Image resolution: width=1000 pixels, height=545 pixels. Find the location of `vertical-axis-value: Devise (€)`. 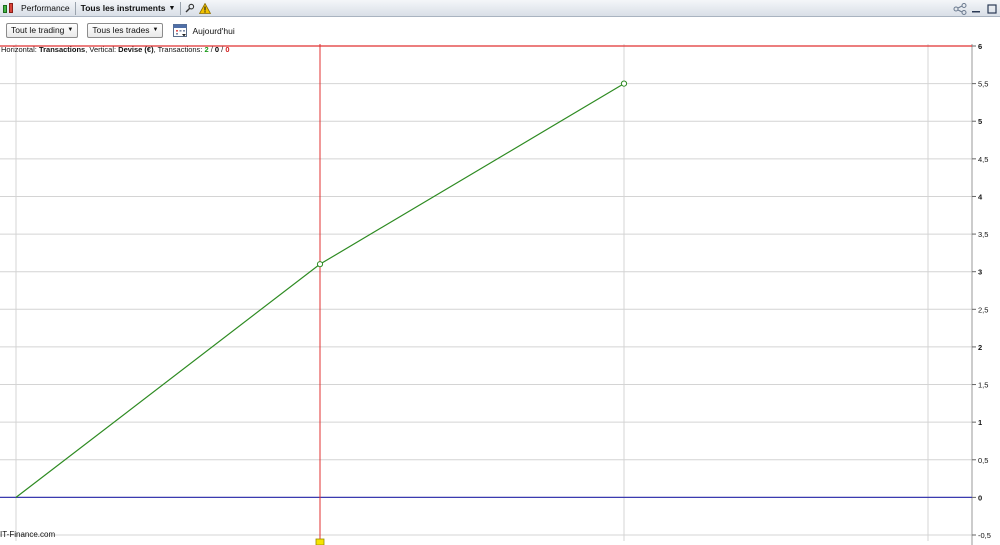

vertical-axis-value: Devise (€) is located at coordinates (136, 49).